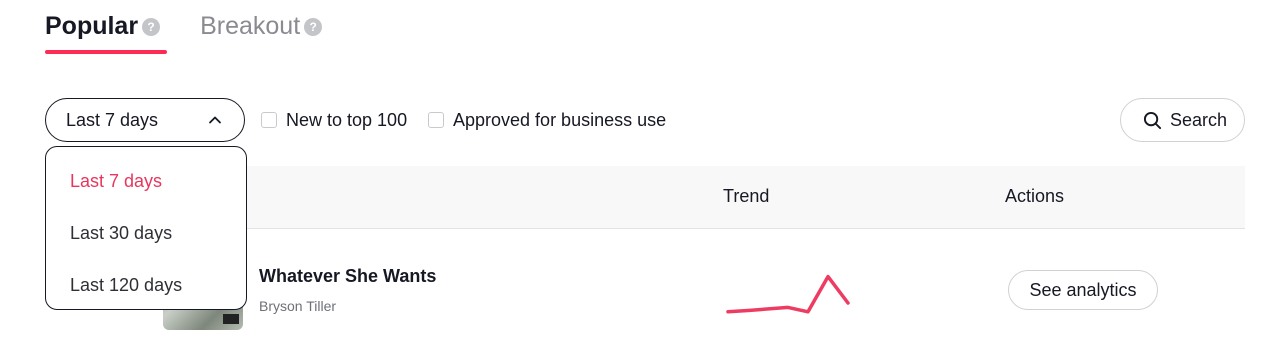  What do you see at coordinates (92, 25) in the screenshot?
I see `tab-popular-label: Popular` at bounding box center [92, 25].